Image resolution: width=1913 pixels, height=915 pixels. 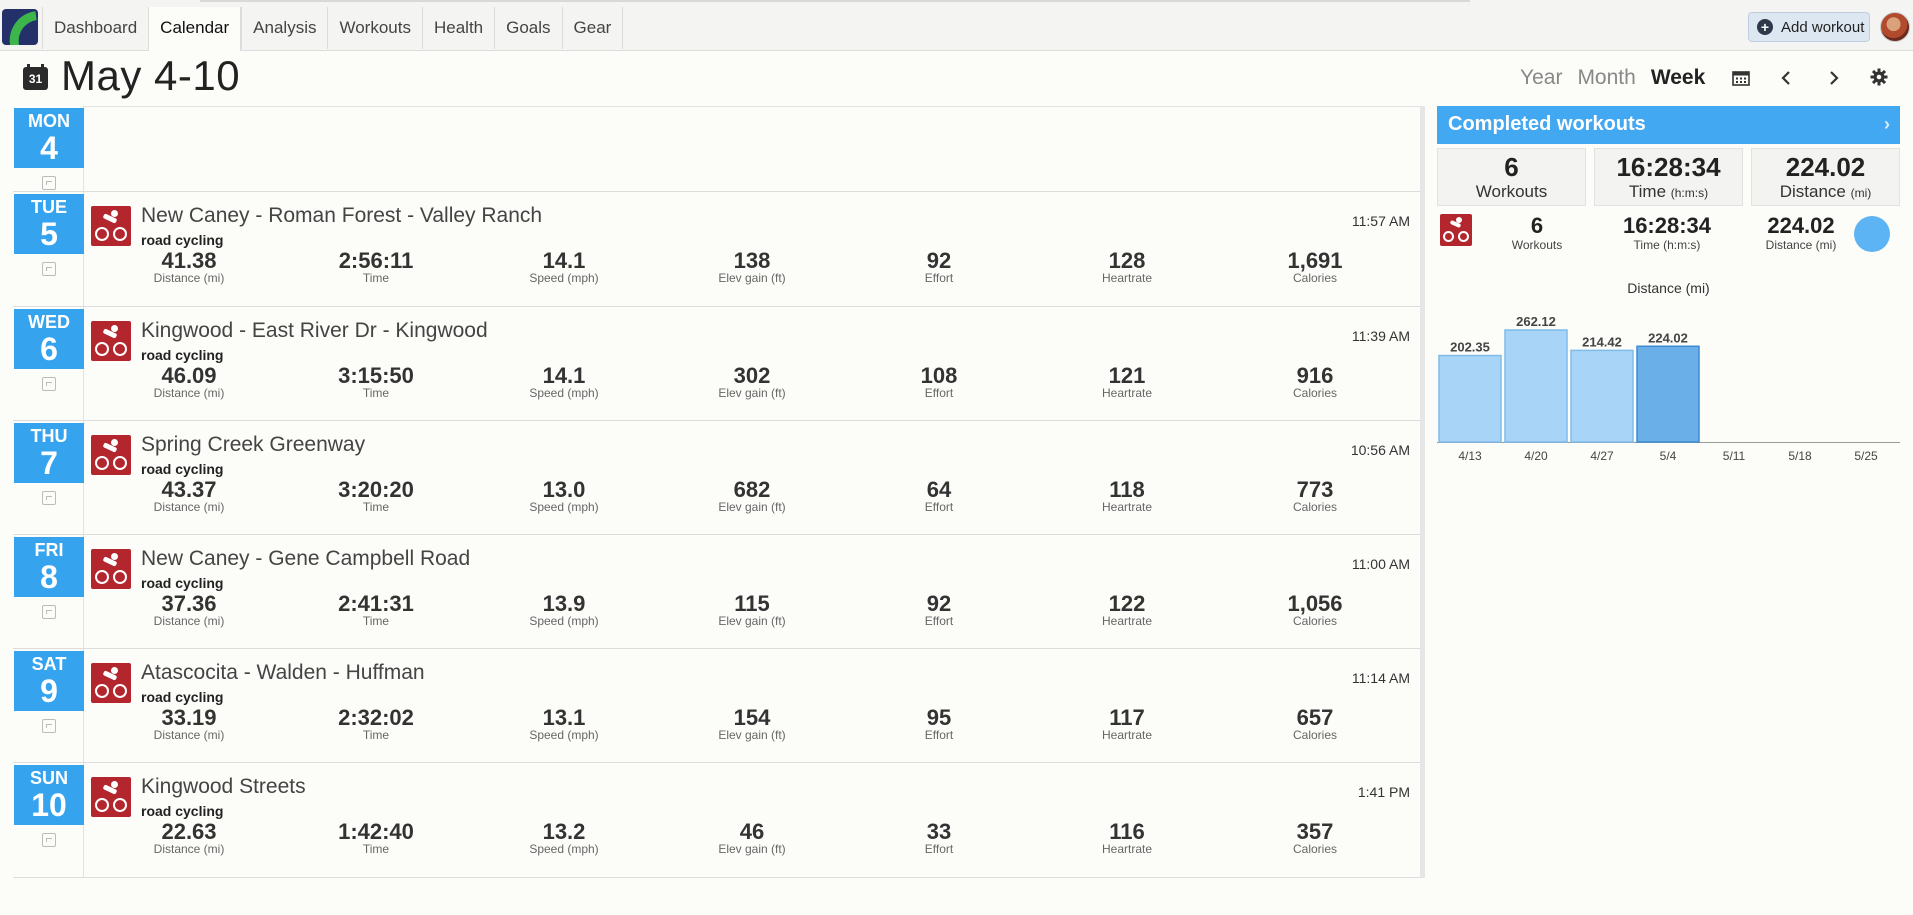 I want to click on metric-value: 916, so click(x=1315, y=375).